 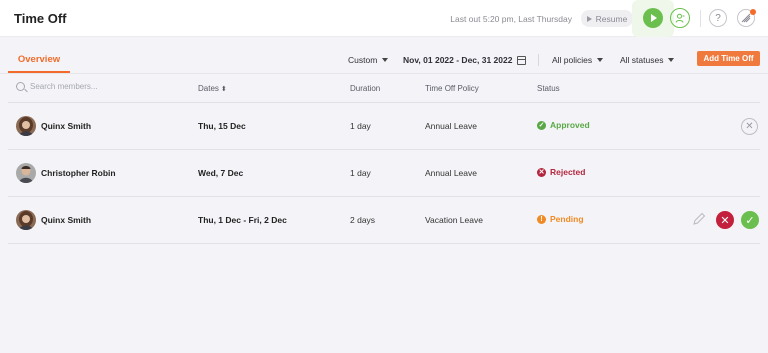 What do you see at coordinates (700, 18) in the screenshot?
I see `toolbar-divider` at bounding box center [700, 18].